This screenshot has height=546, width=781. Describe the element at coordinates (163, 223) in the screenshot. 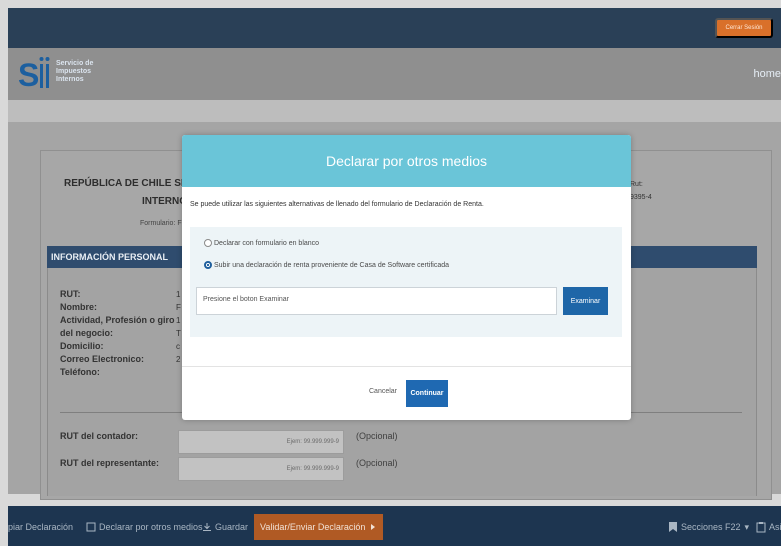

I see `form-code-label: Formulario: F2` at that location.